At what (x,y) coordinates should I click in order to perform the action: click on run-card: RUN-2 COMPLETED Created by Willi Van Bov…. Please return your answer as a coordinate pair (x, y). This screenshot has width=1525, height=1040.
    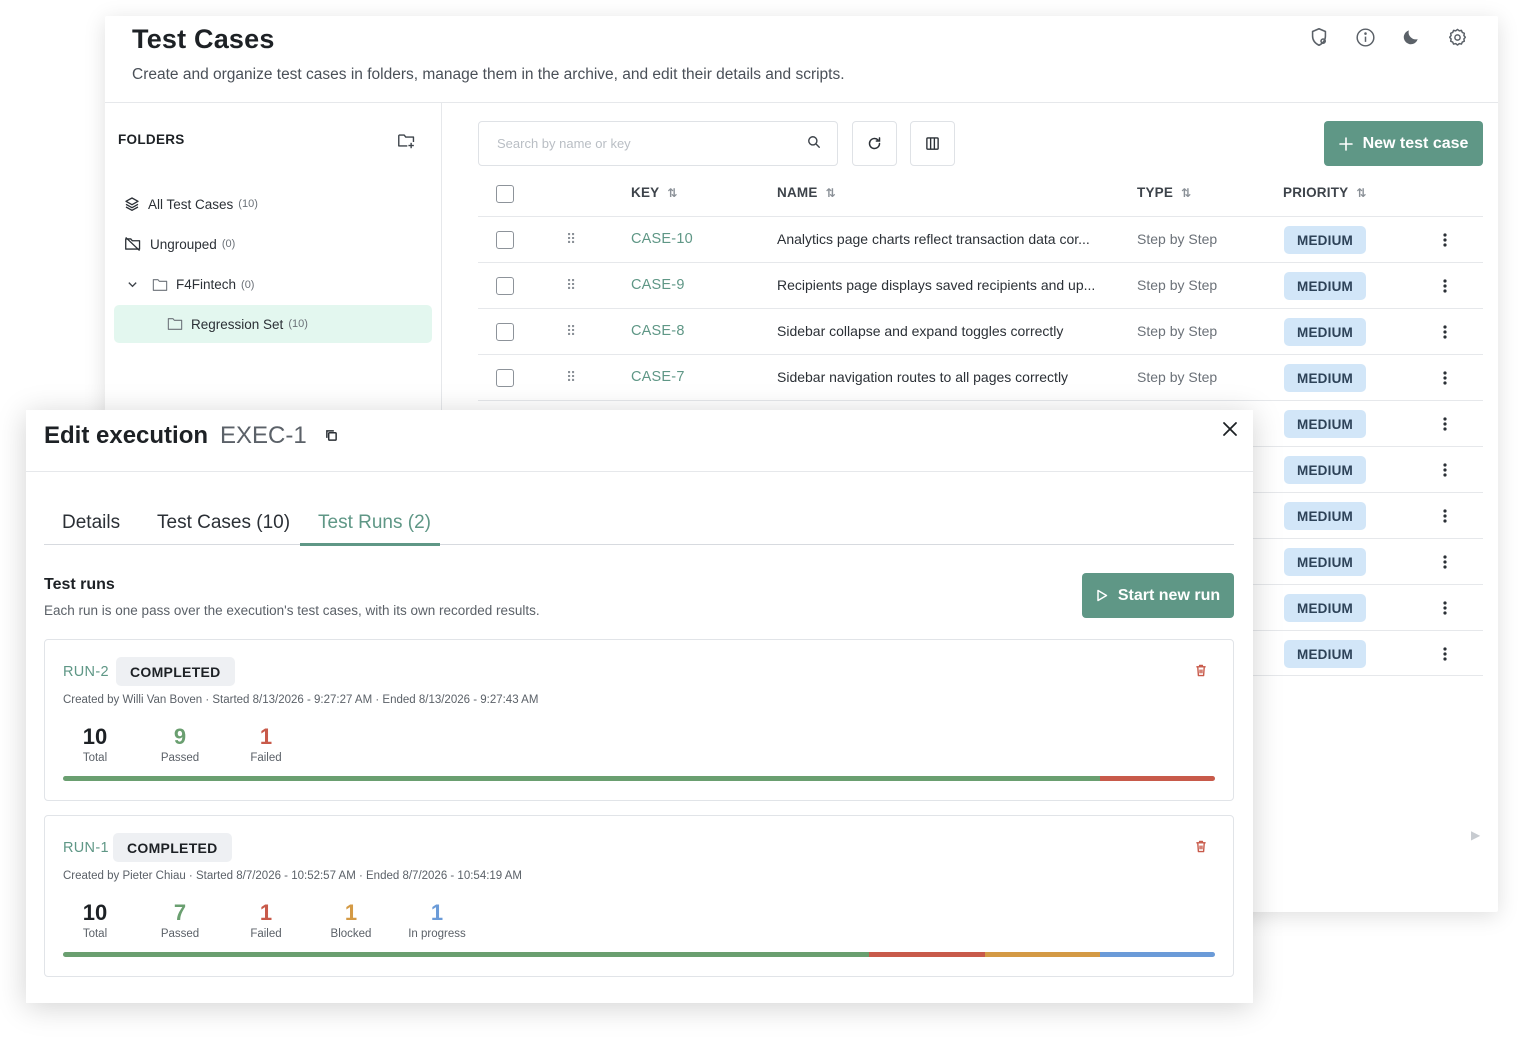
    Looking at the image, I should click on (639, 720).